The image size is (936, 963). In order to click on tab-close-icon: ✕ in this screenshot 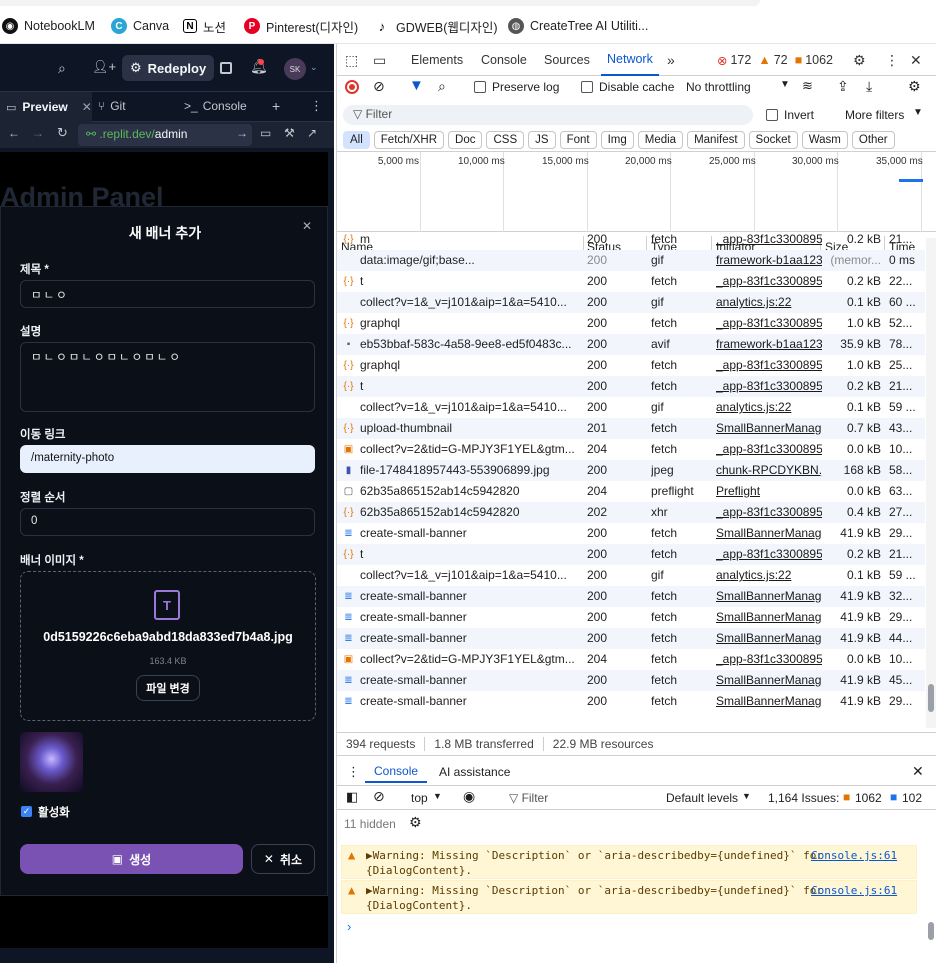, I will do `click(87, 107)`.